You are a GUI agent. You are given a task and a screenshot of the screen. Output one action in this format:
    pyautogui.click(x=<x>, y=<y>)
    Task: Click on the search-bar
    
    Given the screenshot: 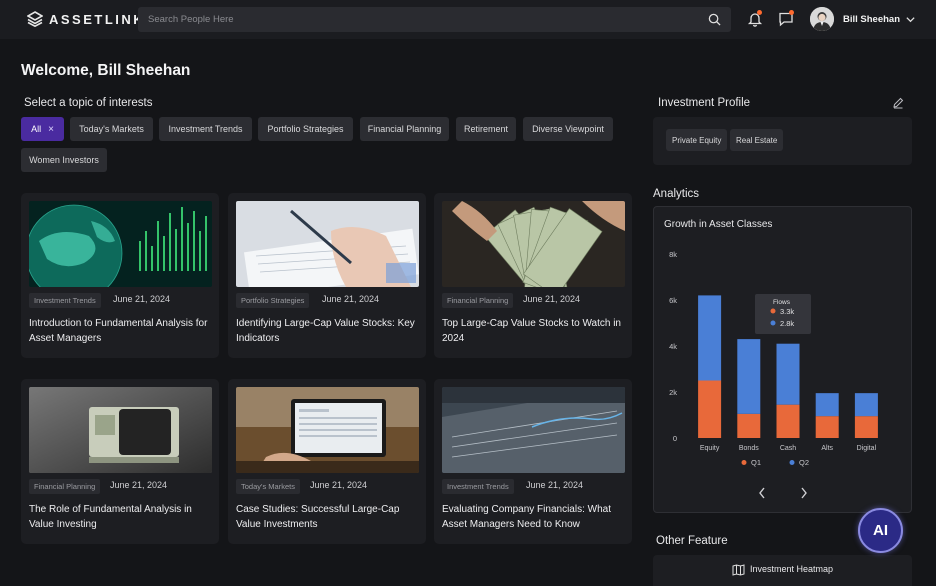 What is the action you would take?
    pyautogui.click(x=434, y=19)
    